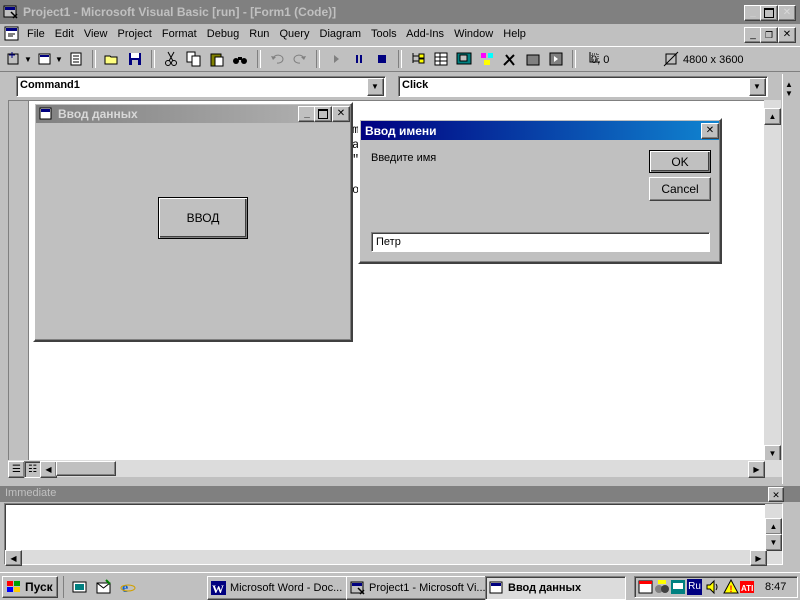 The image size is (800, 600). I want to click on open-project-icon, so click(112, 59).